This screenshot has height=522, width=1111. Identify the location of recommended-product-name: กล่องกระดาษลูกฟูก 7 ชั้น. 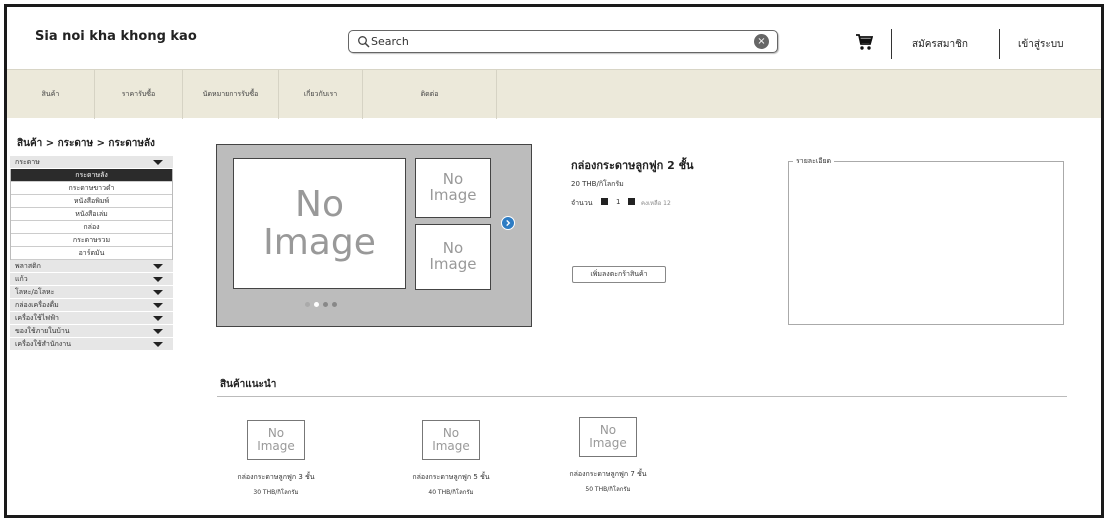
(608, 474).